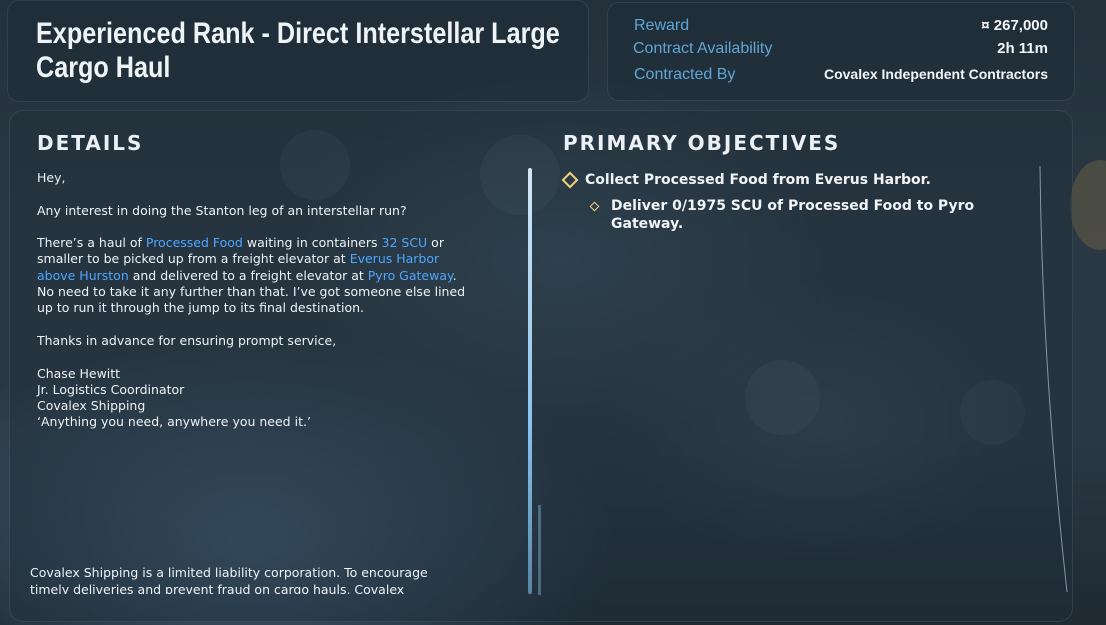 This screenshot has height=625, width=1106. I want to click on reward-value: ¤ 267,000, so click(1014, 25).